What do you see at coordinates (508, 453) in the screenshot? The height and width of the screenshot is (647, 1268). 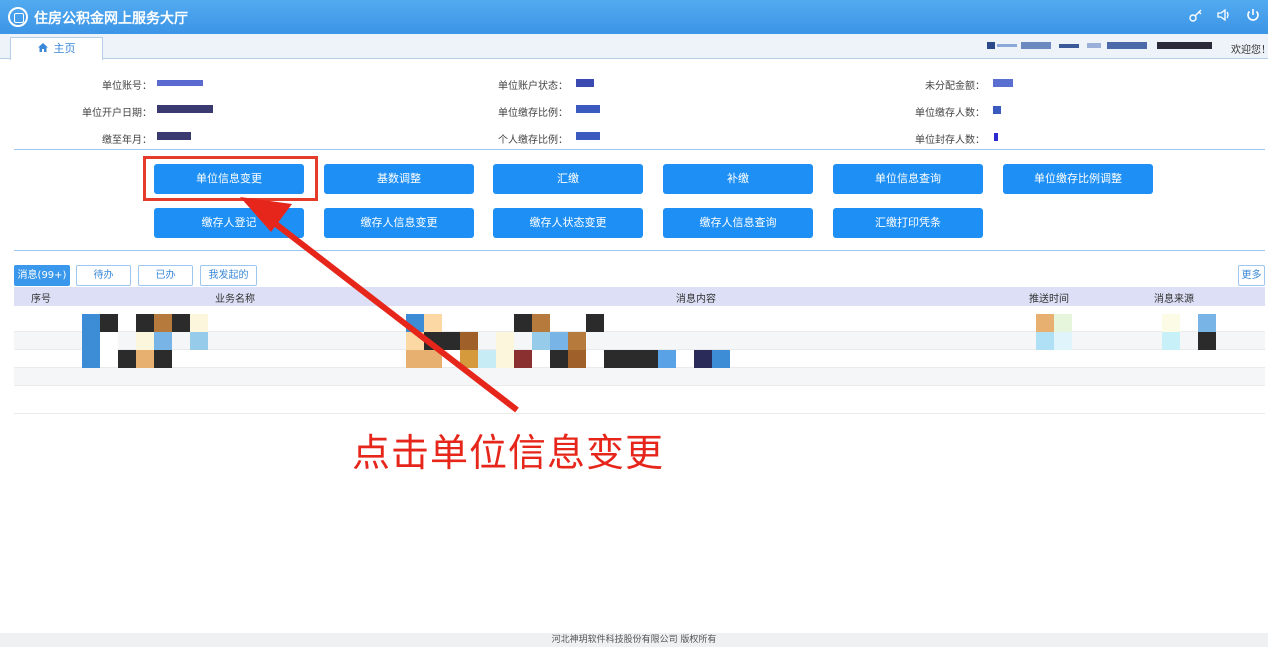 I see `annotation-text: 点击单位信息变更` at bounding box center [508, 453].